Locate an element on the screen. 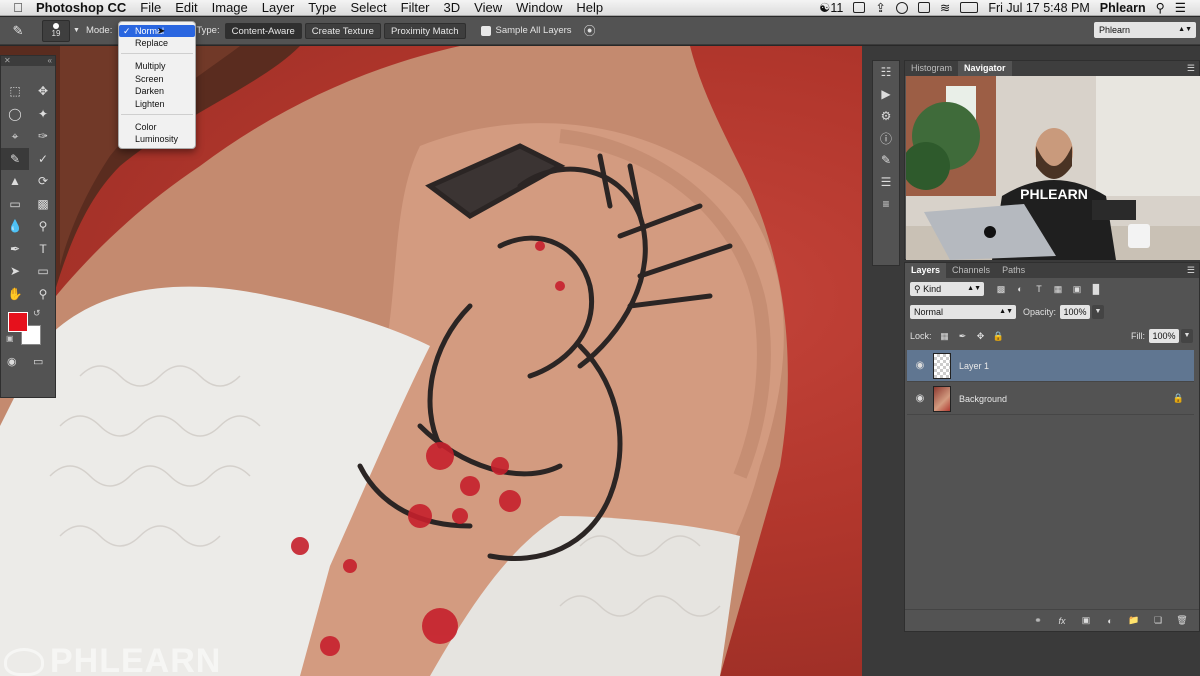 This screenshot has width=1200, height=676. path-selection-tool-icon: ➤ is located at coordinates (15, 271).